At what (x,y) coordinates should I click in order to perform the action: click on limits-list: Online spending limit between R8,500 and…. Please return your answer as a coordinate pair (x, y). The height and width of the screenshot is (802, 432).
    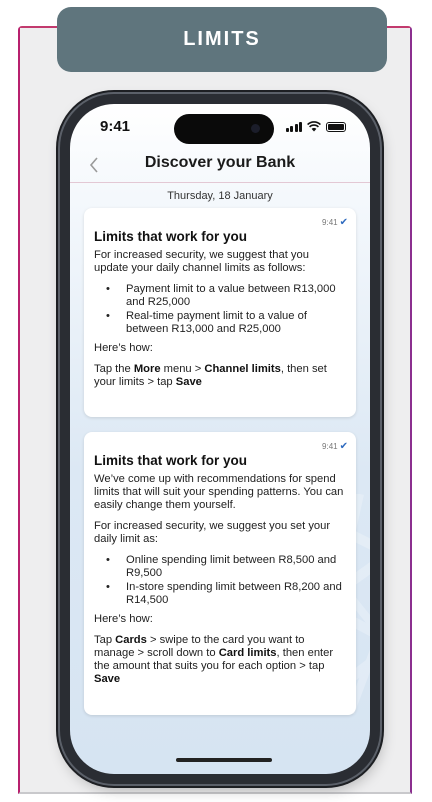
    Looking at the image, I should click on (220, 580).